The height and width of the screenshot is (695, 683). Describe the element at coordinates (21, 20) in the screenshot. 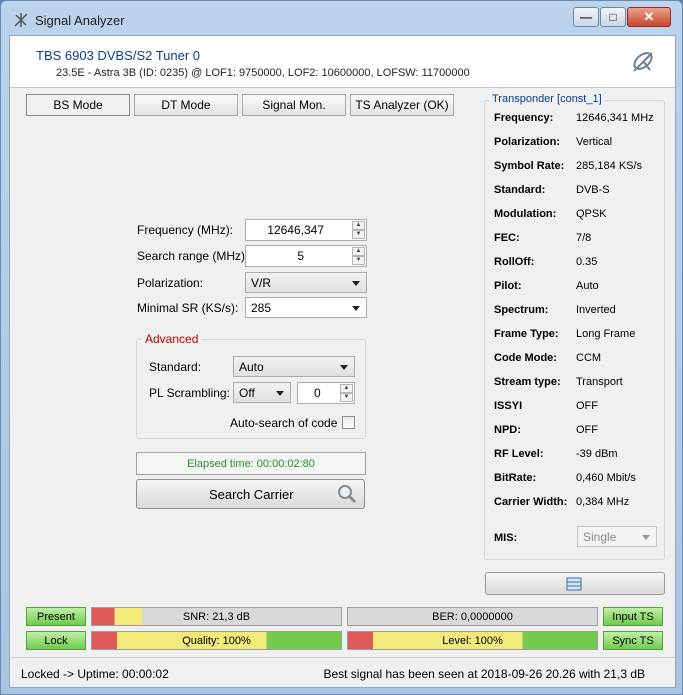

I see `satellite-app-icon` at that location.